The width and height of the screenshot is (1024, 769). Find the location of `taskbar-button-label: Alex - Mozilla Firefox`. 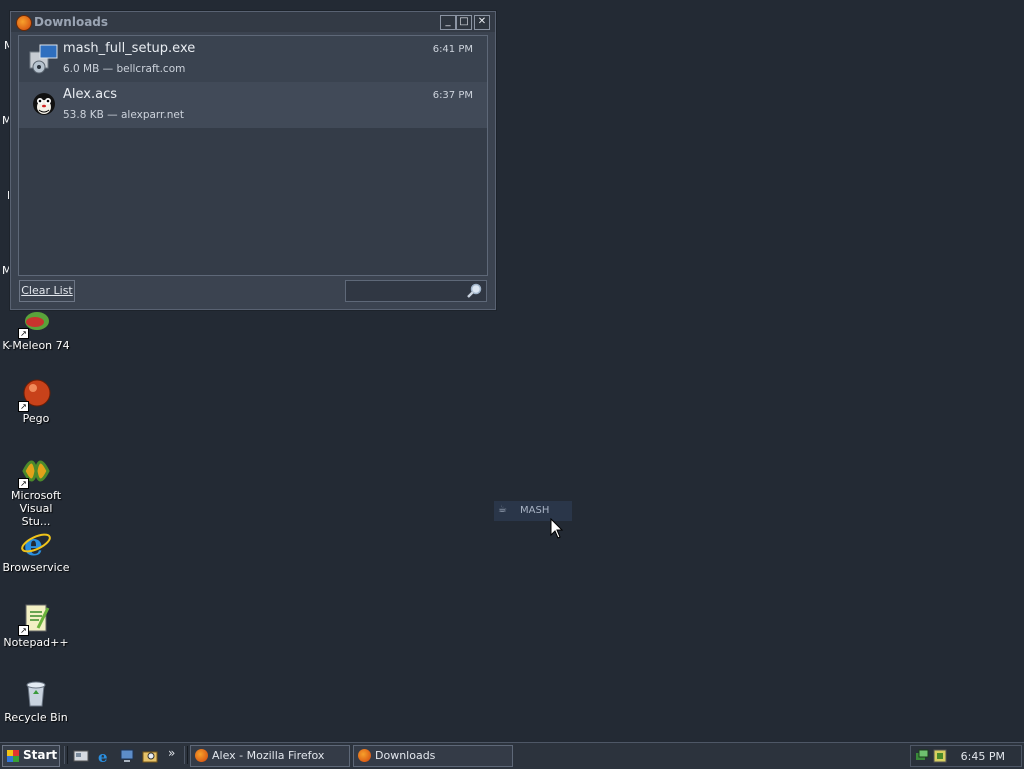

taskbar-button-label: Alex - Mozilla Firefox is located at coordinates (268, 755).